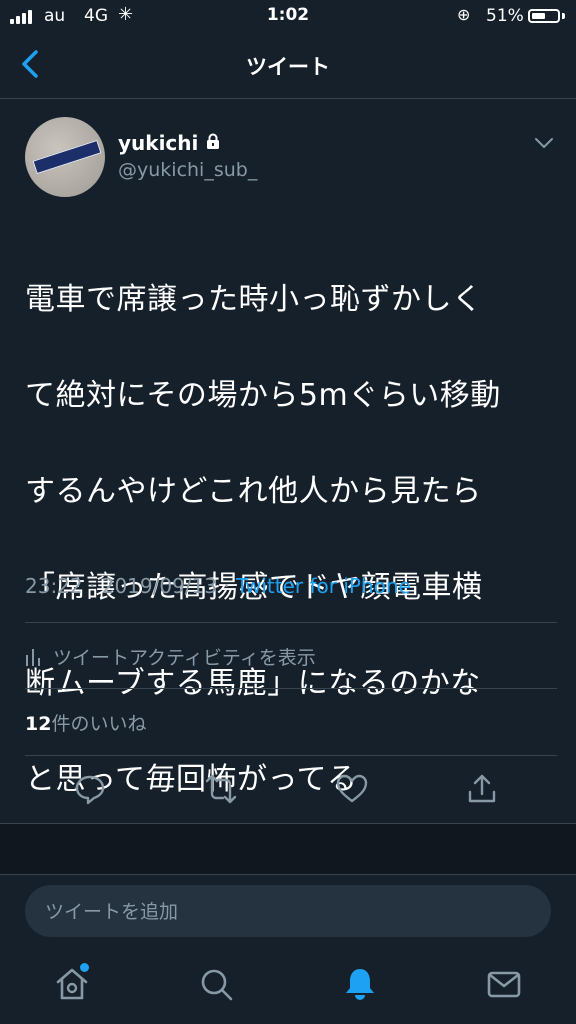 Image resolution: width=576 pixels, height=1024 pixels. What do you see at coordinates (112, 912) in the screenshot?
I see `reply-placeholder: ツイートを追加` at bounding box center [112, 912].